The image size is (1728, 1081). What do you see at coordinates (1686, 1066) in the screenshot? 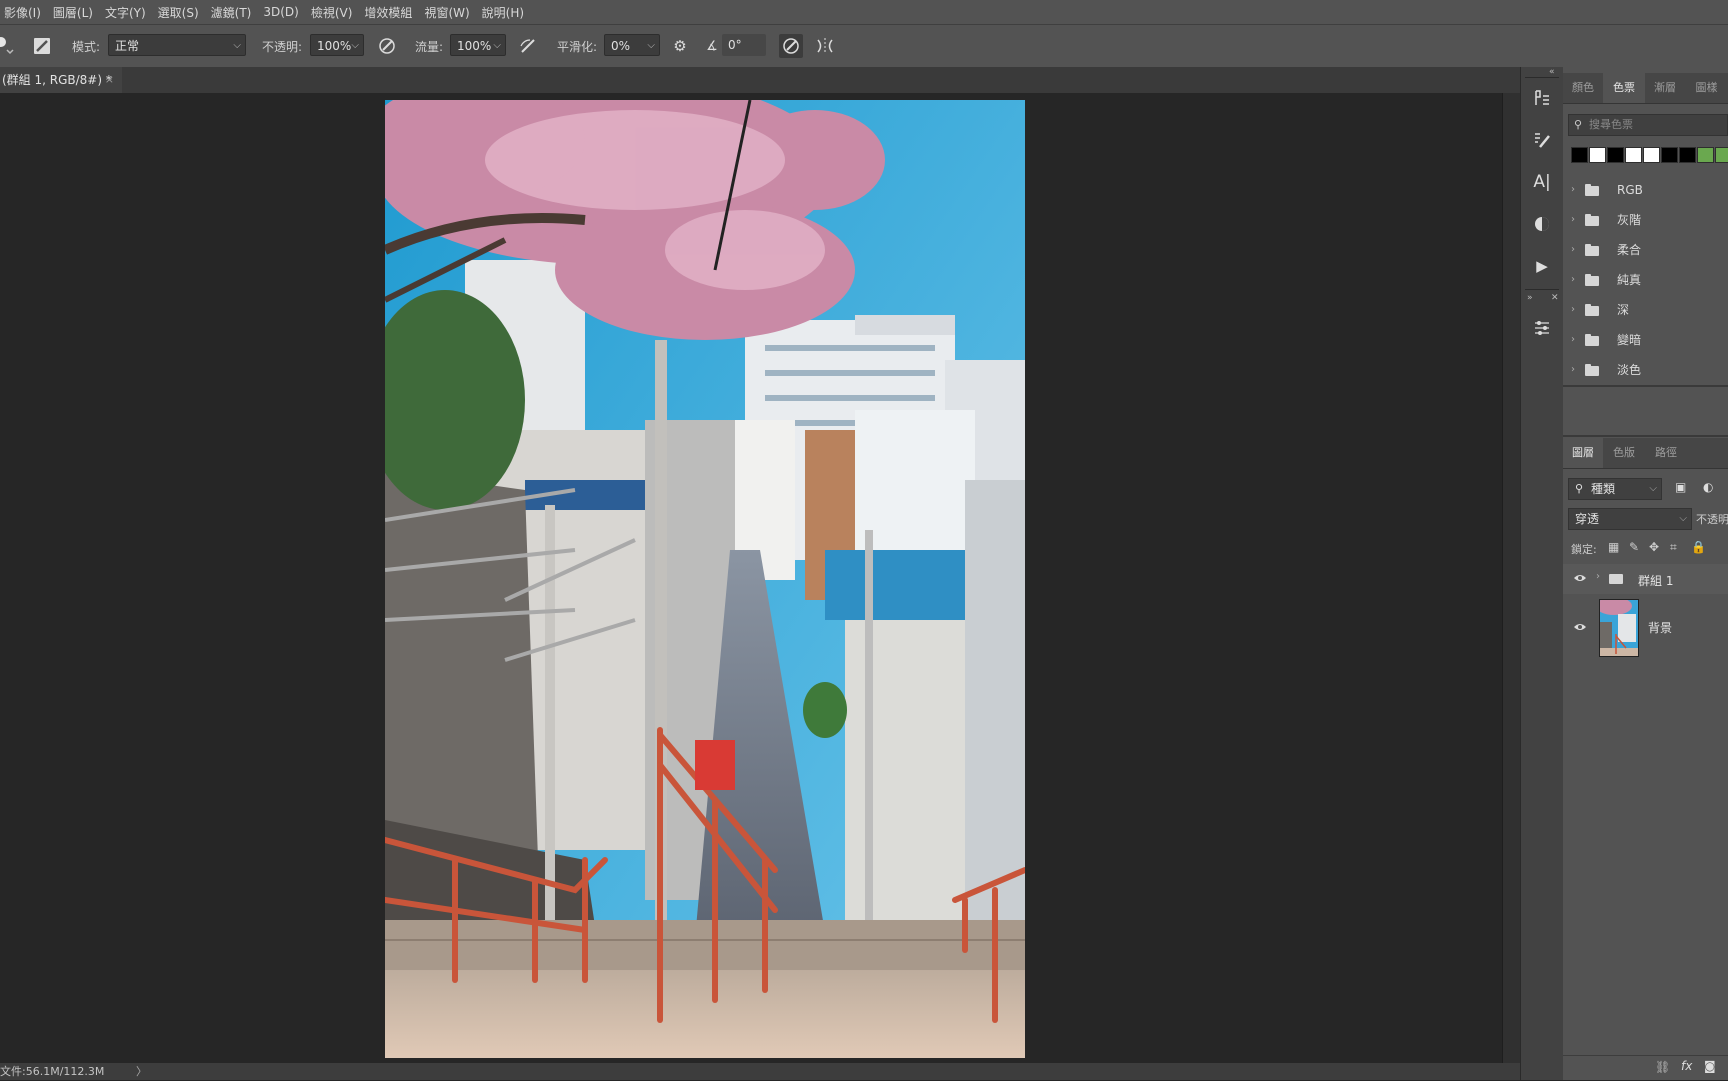
I see `fx-icon: fx` at bounding box center [1686, 1066].